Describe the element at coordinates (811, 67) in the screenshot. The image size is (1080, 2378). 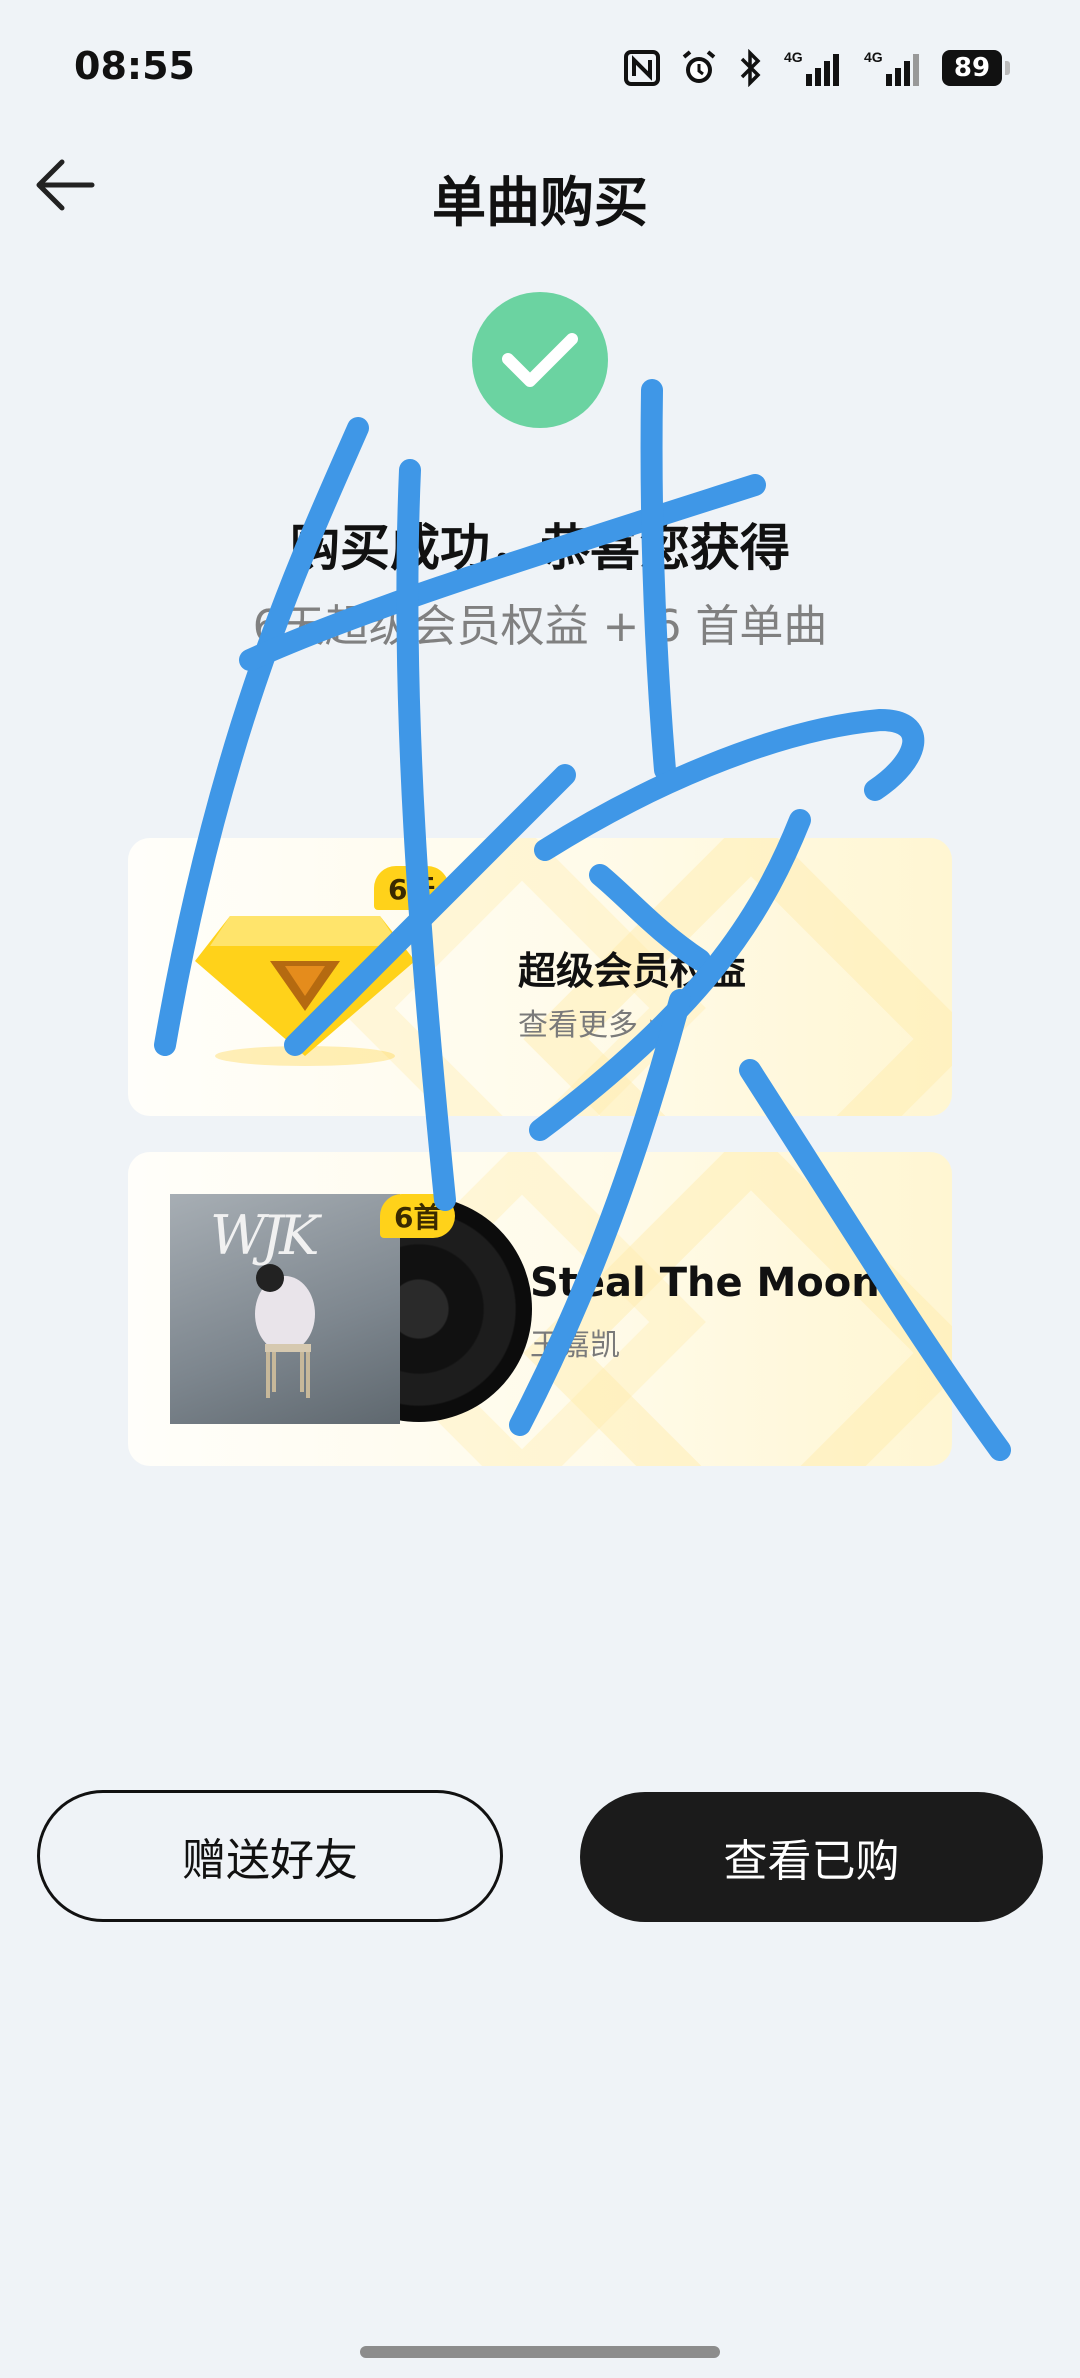
I see `signal-4g-icon: 4G` at that location.